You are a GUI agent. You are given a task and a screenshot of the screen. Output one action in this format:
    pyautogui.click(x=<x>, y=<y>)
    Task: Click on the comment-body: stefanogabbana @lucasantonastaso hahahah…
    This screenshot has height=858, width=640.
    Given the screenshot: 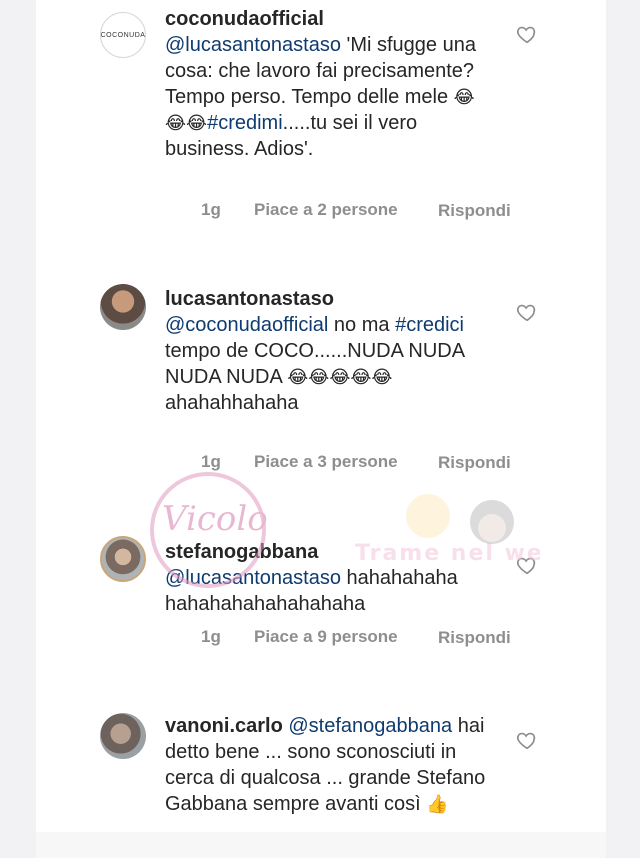 What is the action you would take?
    pyautogui.click(x=330, y=578)
    